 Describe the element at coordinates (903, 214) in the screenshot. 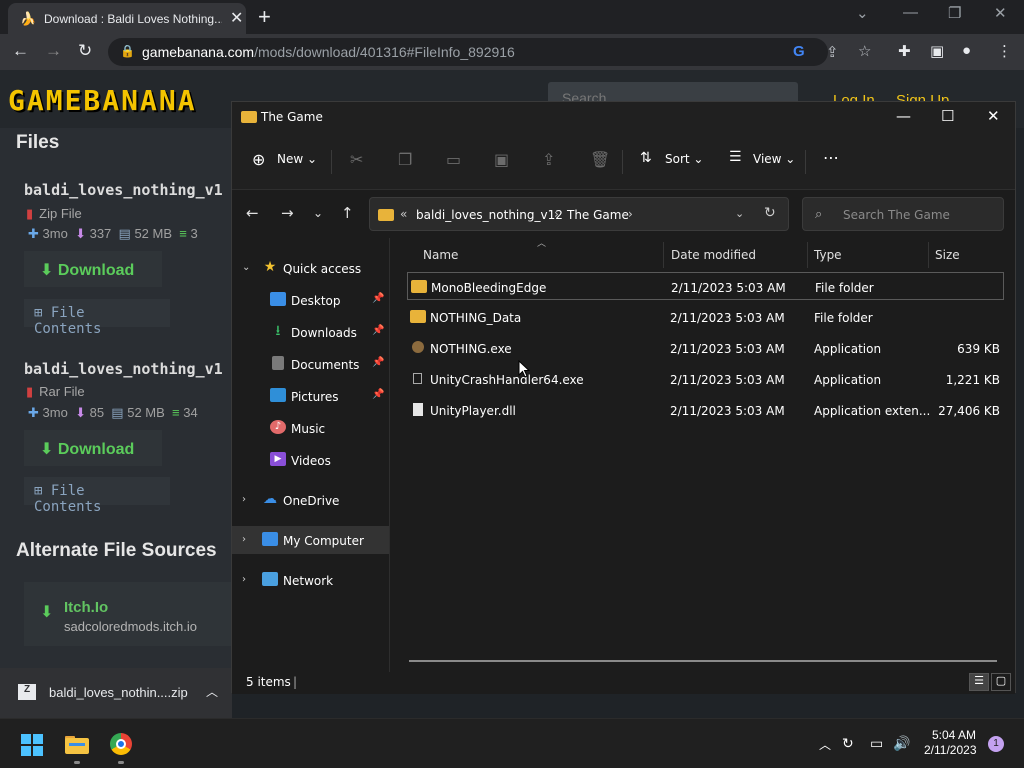

I see `explorer-search-input: ⌕ Search The Game` at that location.